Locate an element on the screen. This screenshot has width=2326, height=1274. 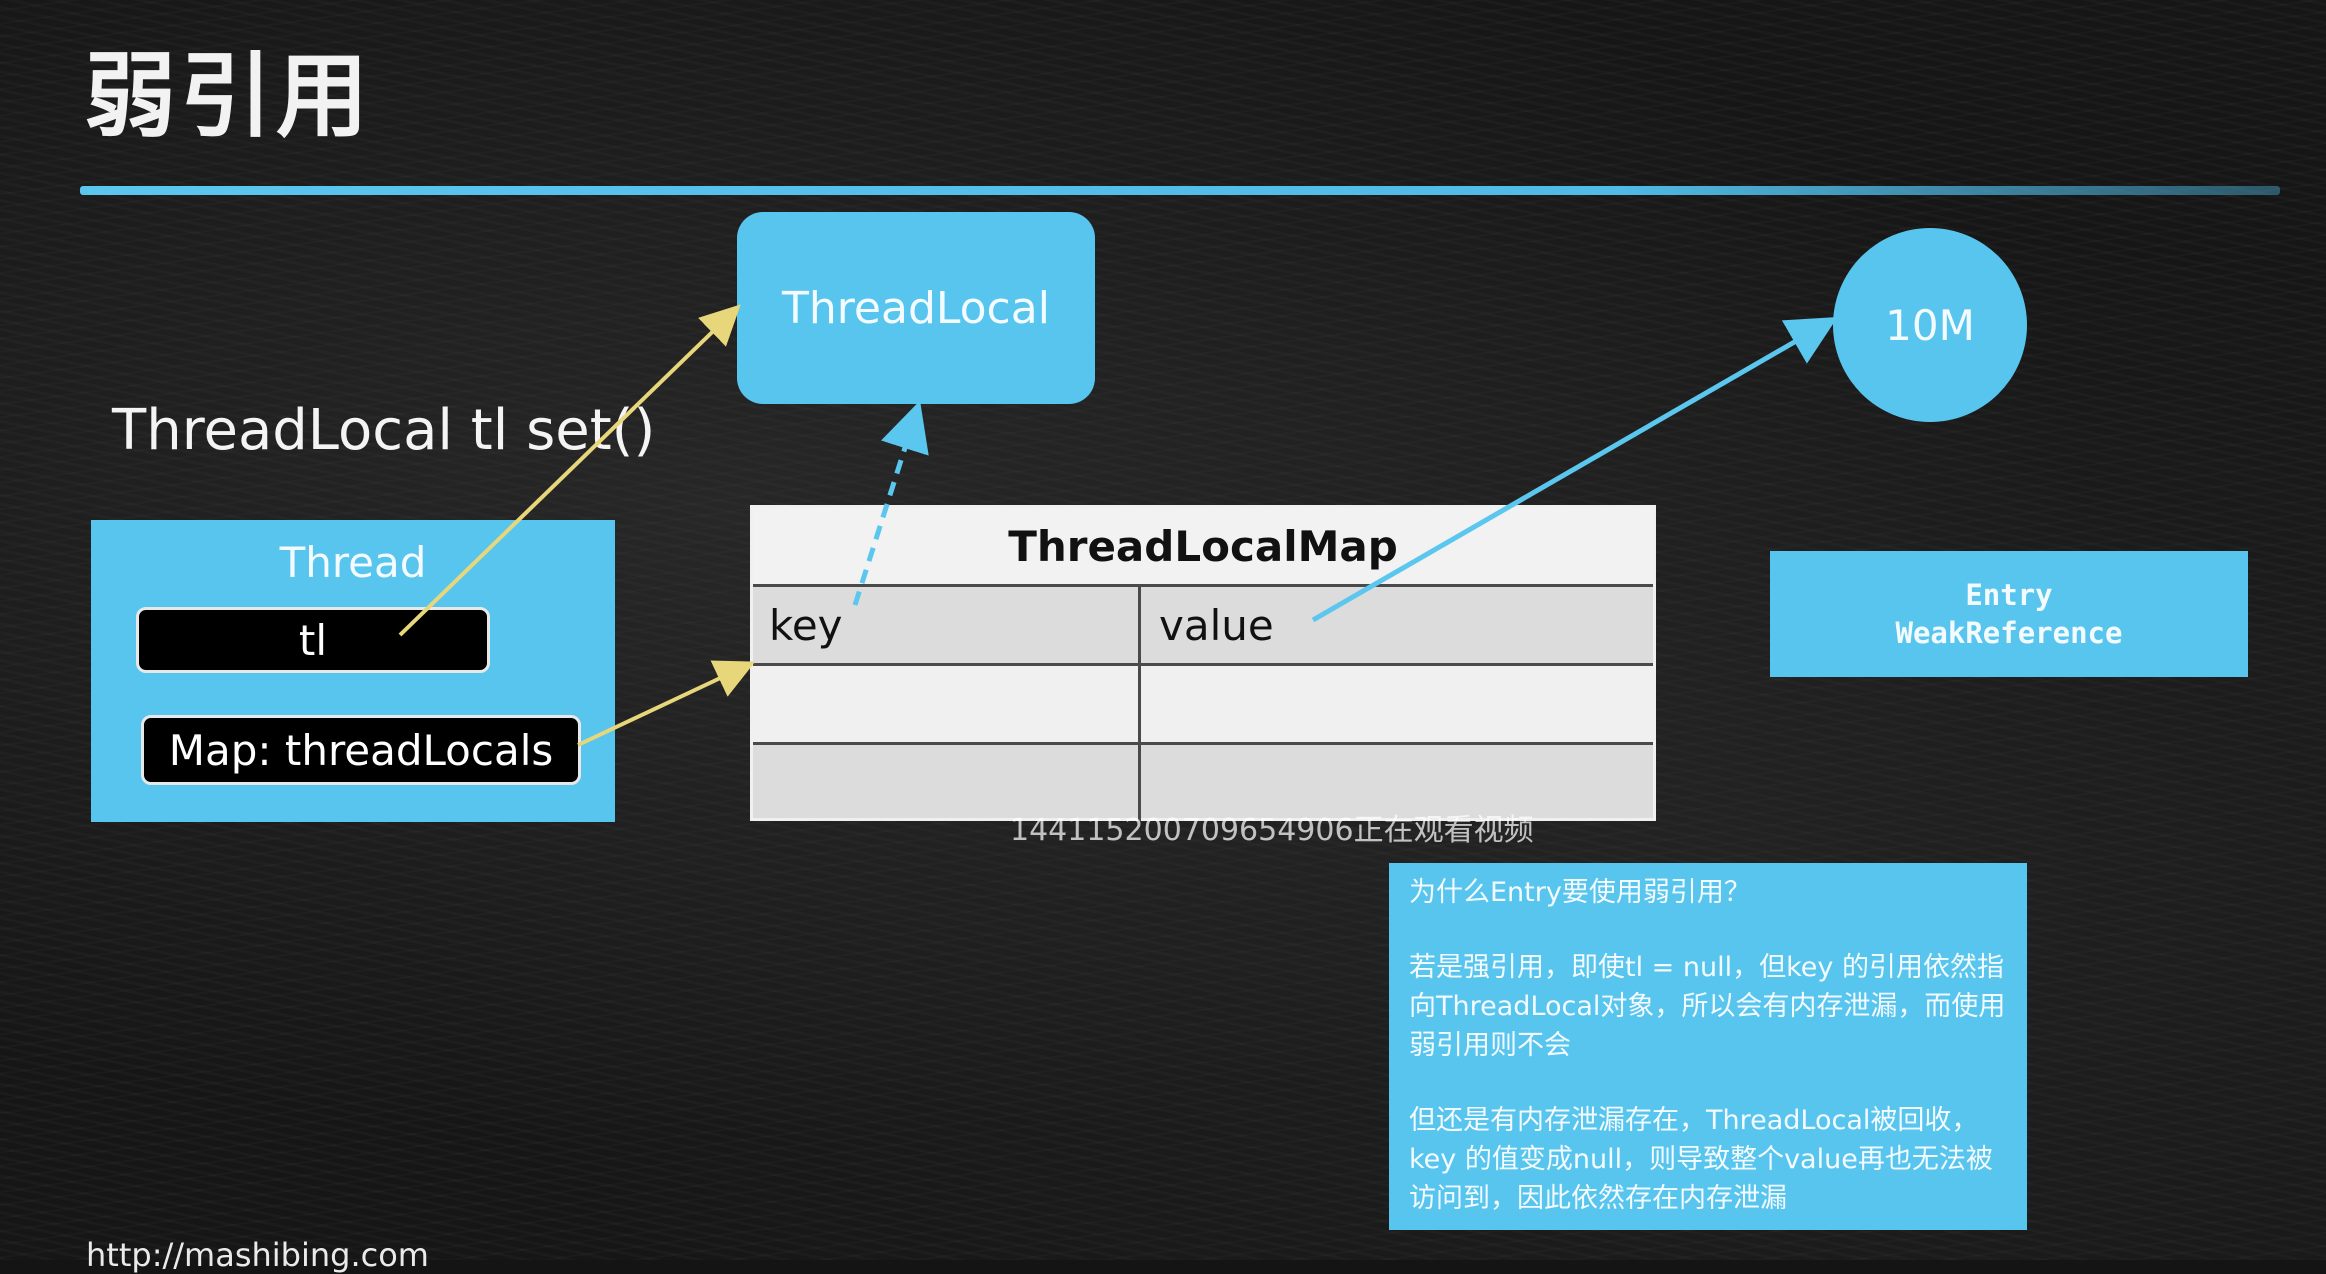
tl-to-threadlocal-arrow is located at coordinates (569, 470).